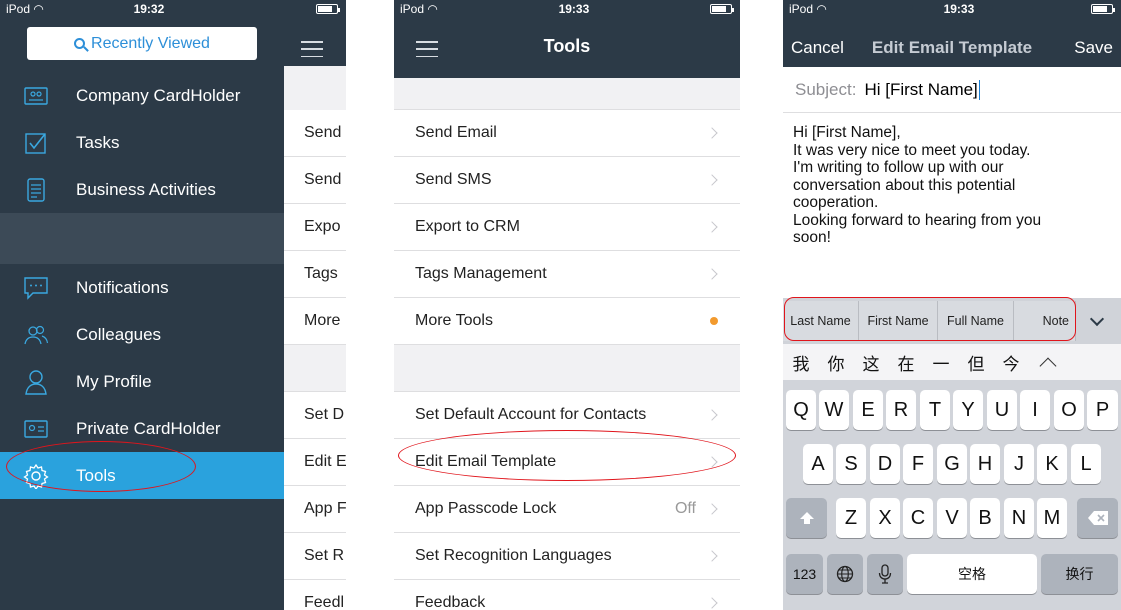 The height and width of the screenshot is (610, 1121). Describe the element at coordinates (312, 49) in the screenshot. I see `hamburger-menu-icon` at that location.